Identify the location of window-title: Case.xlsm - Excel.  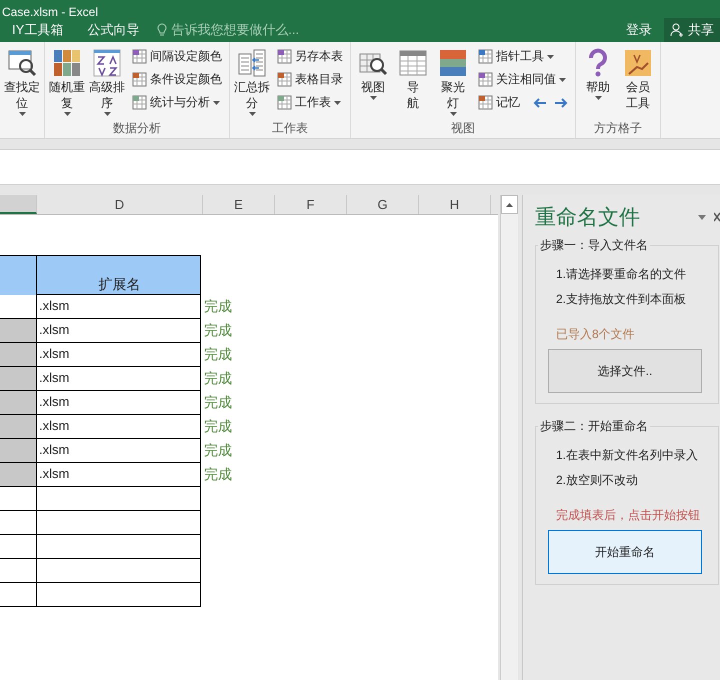
(50, 12).